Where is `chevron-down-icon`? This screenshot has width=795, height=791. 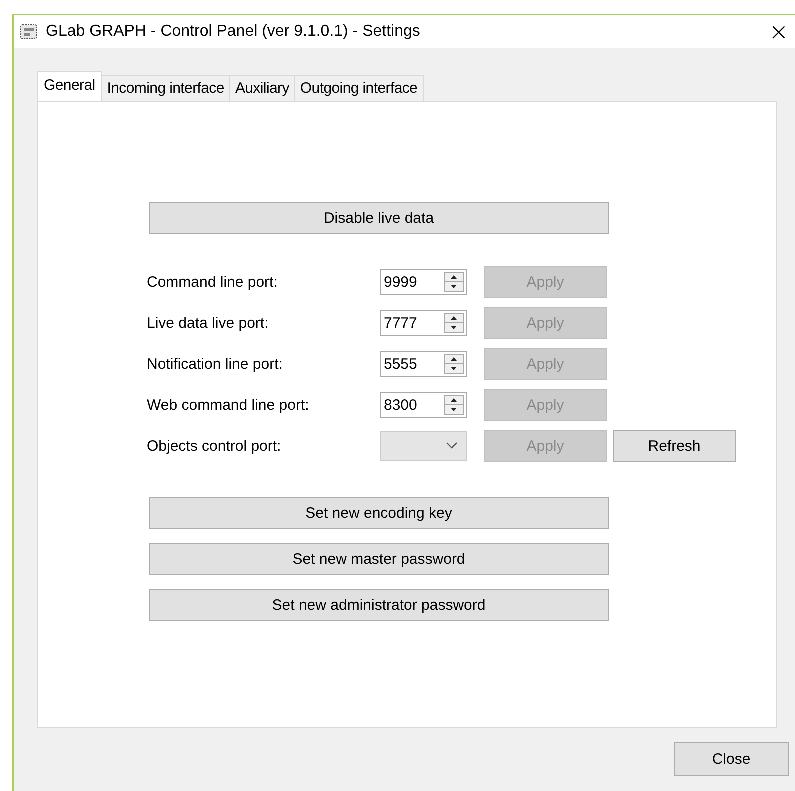
chevron-down-icon is located at coordinates (452, 446).